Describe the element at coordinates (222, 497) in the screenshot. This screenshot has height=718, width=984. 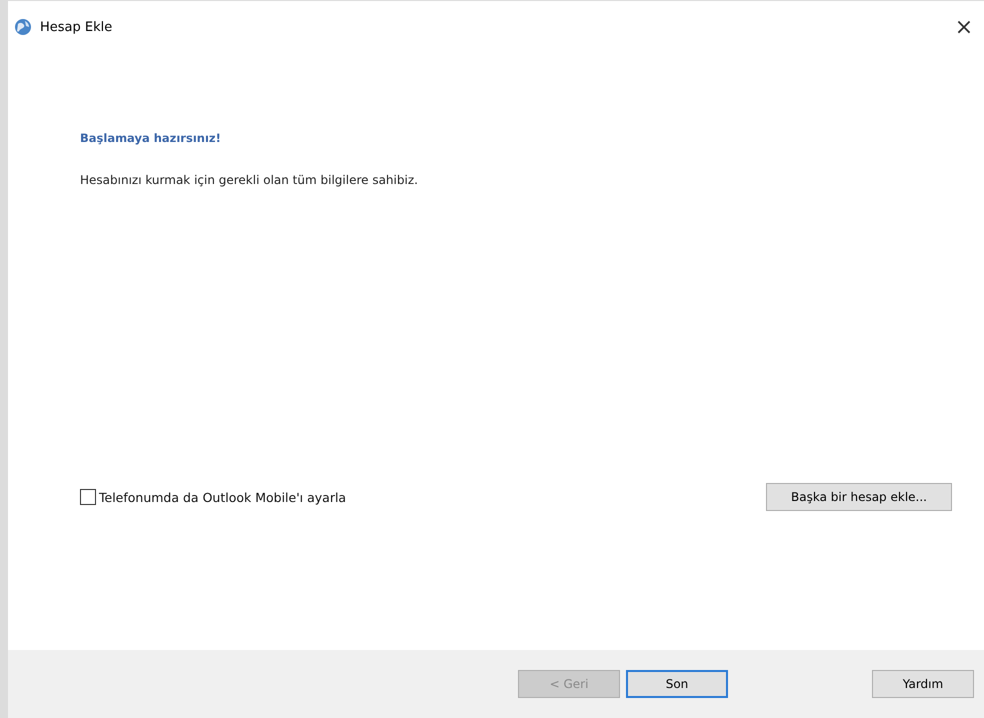
I see `checkbox-label: Telefonumda da Outlook Mobile'ı ayarla` at that location.